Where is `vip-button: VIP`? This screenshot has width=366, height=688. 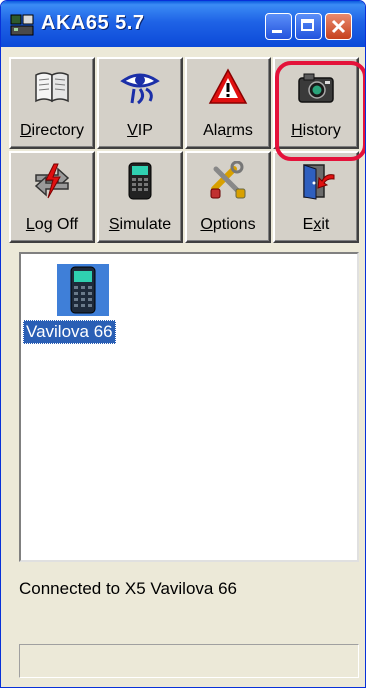 vip-button: VIP is located at coordinates (140, 103).